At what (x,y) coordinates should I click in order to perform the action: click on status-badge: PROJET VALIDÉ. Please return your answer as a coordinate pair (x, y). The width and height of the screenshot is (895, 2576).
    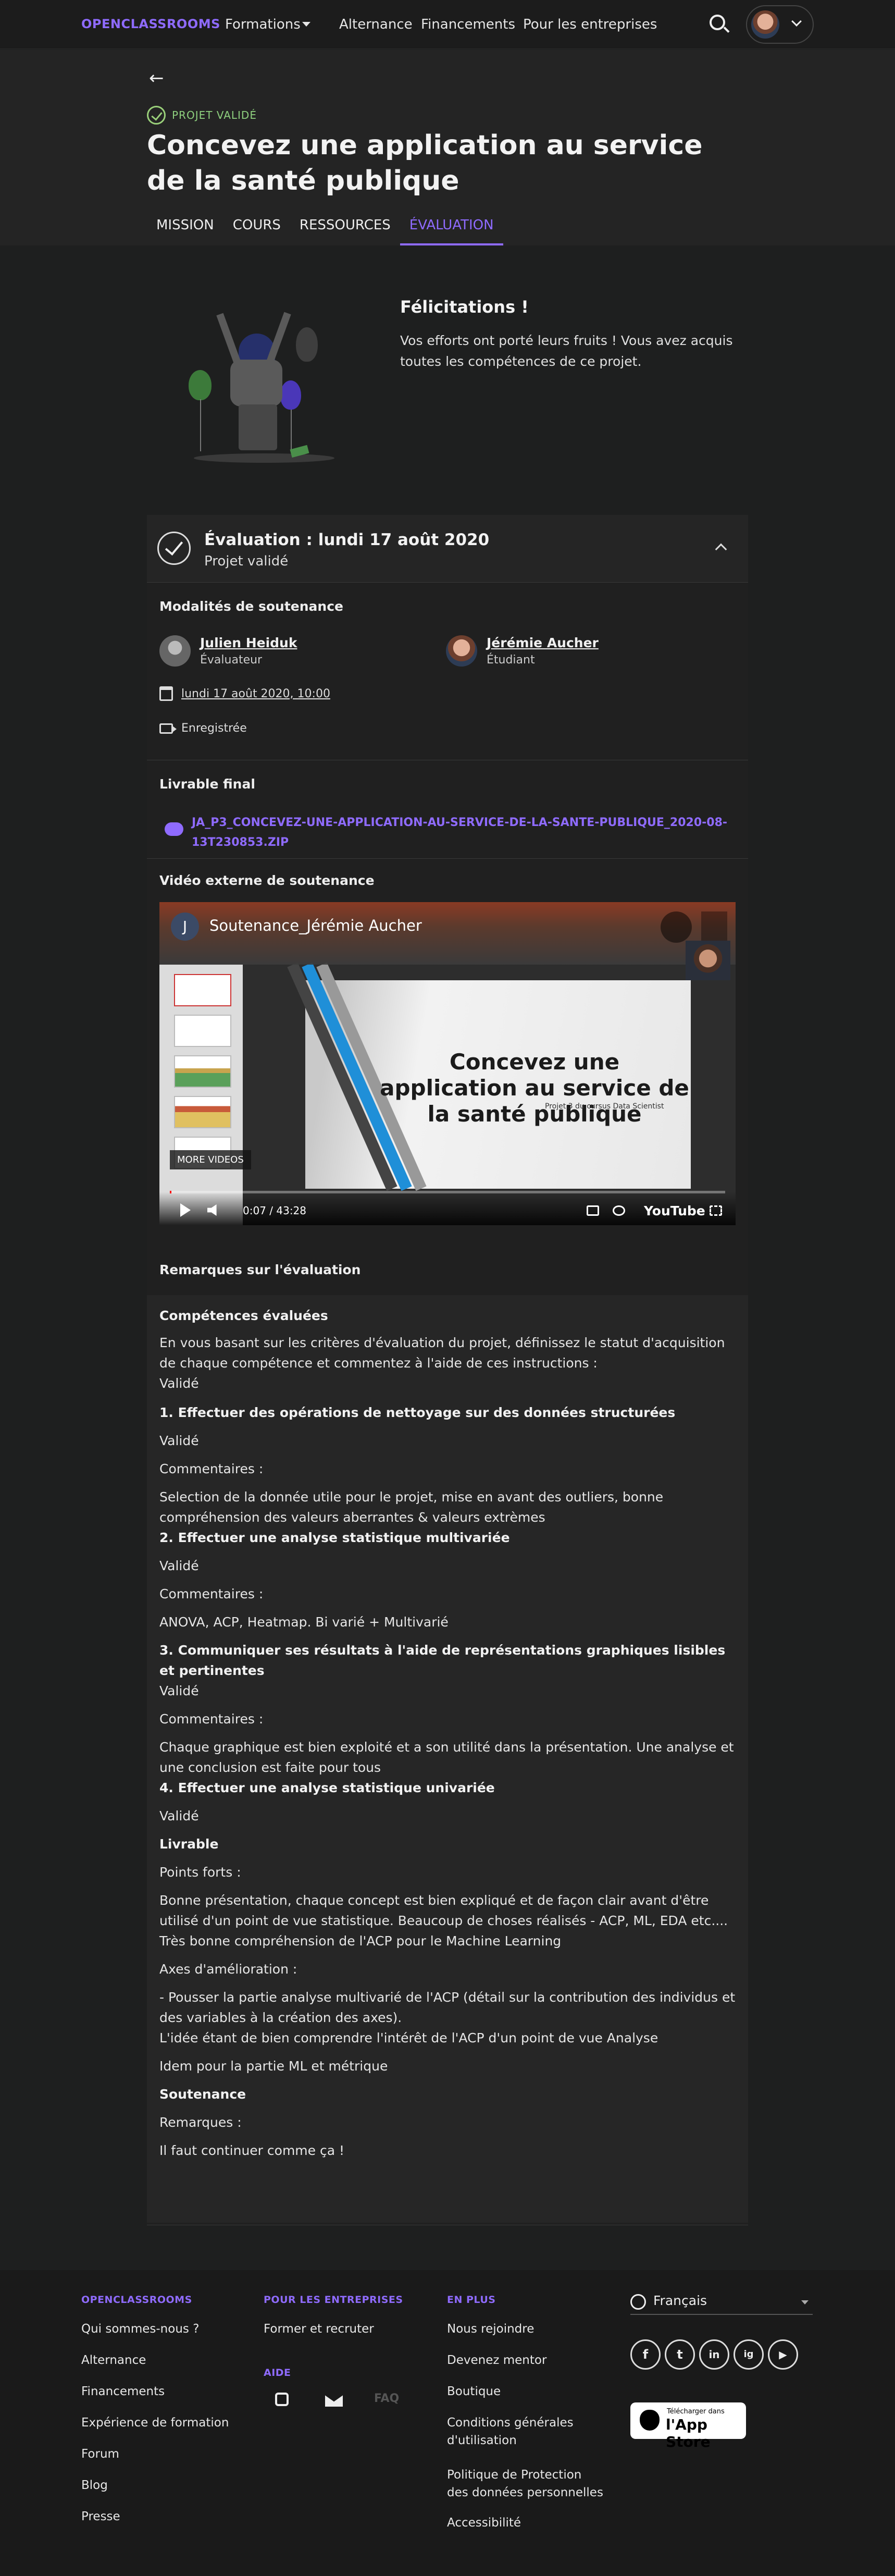
    Looking at the image, I should click on (202, 115).